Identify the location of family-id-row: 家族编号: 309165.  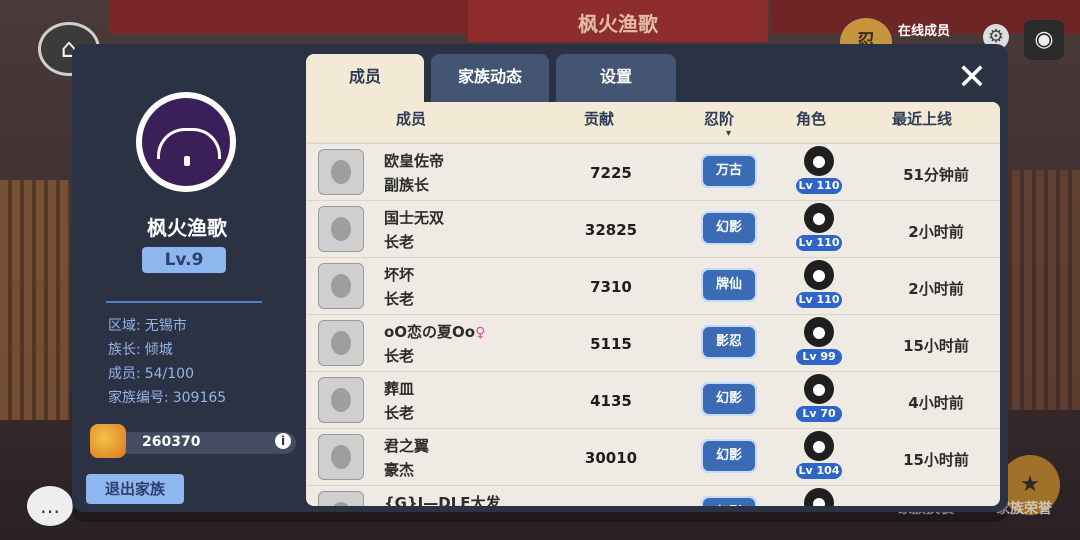
(167, 398).